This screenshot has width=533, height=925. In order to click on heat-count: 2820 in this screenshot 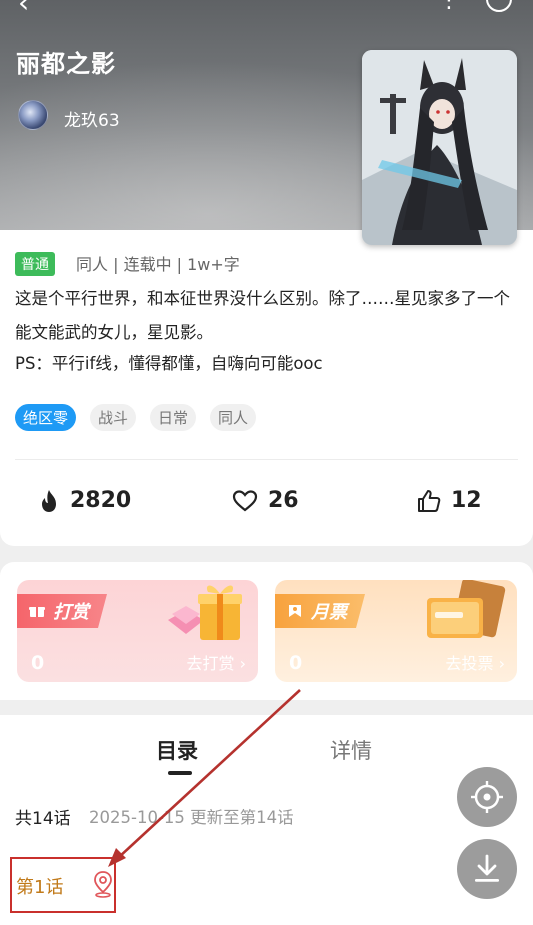, I will do `click(101, 500)`.